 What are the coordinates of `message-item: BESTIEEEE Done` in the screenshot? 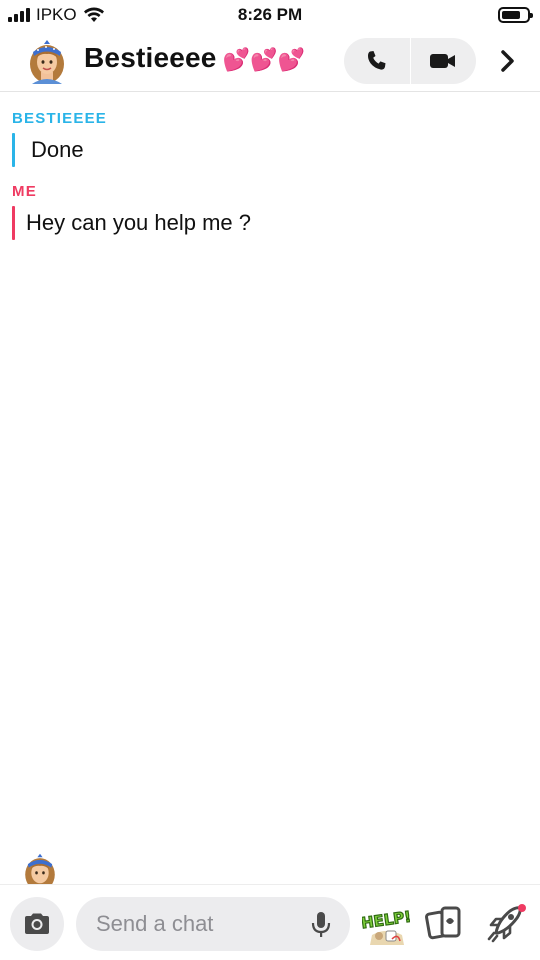 It's located at (276, 138).